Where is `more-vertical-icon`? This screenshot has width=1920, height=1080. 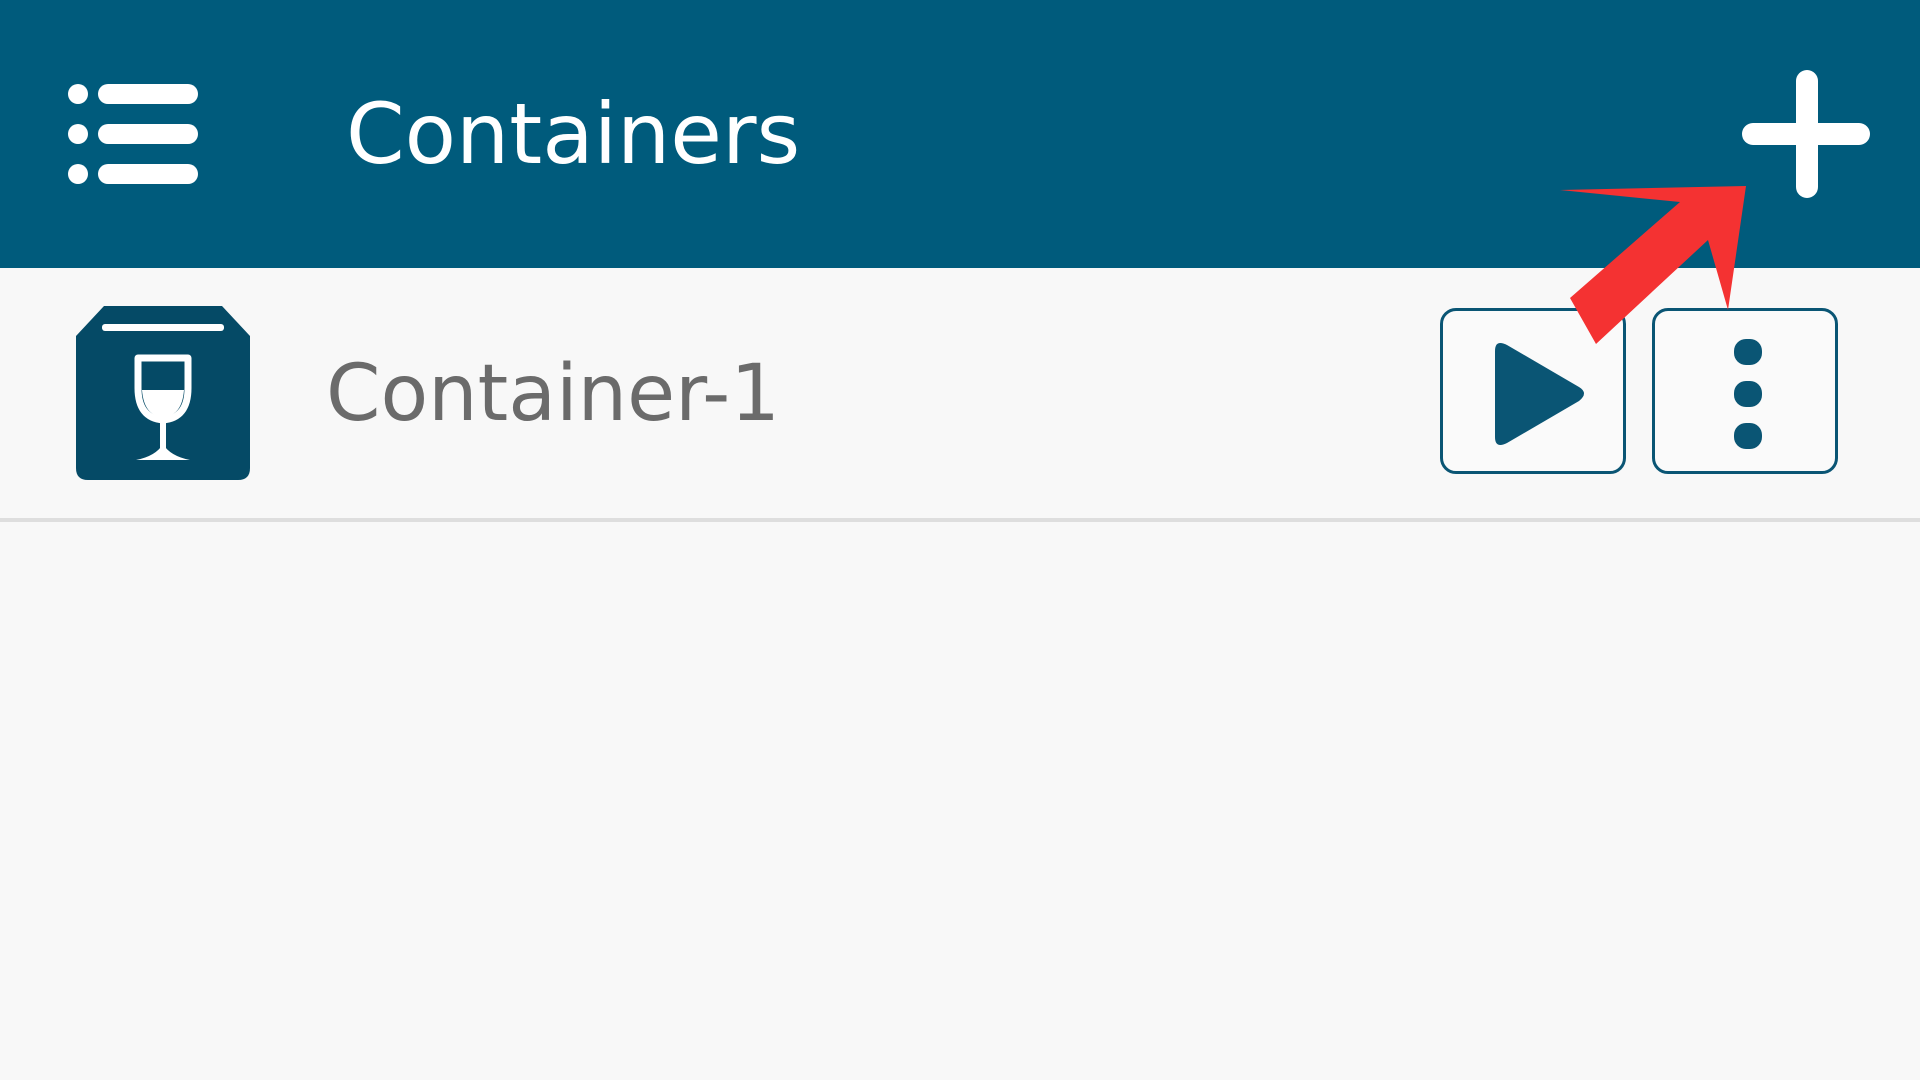 more-vertical-icon is located at coordinates (1748, 394).